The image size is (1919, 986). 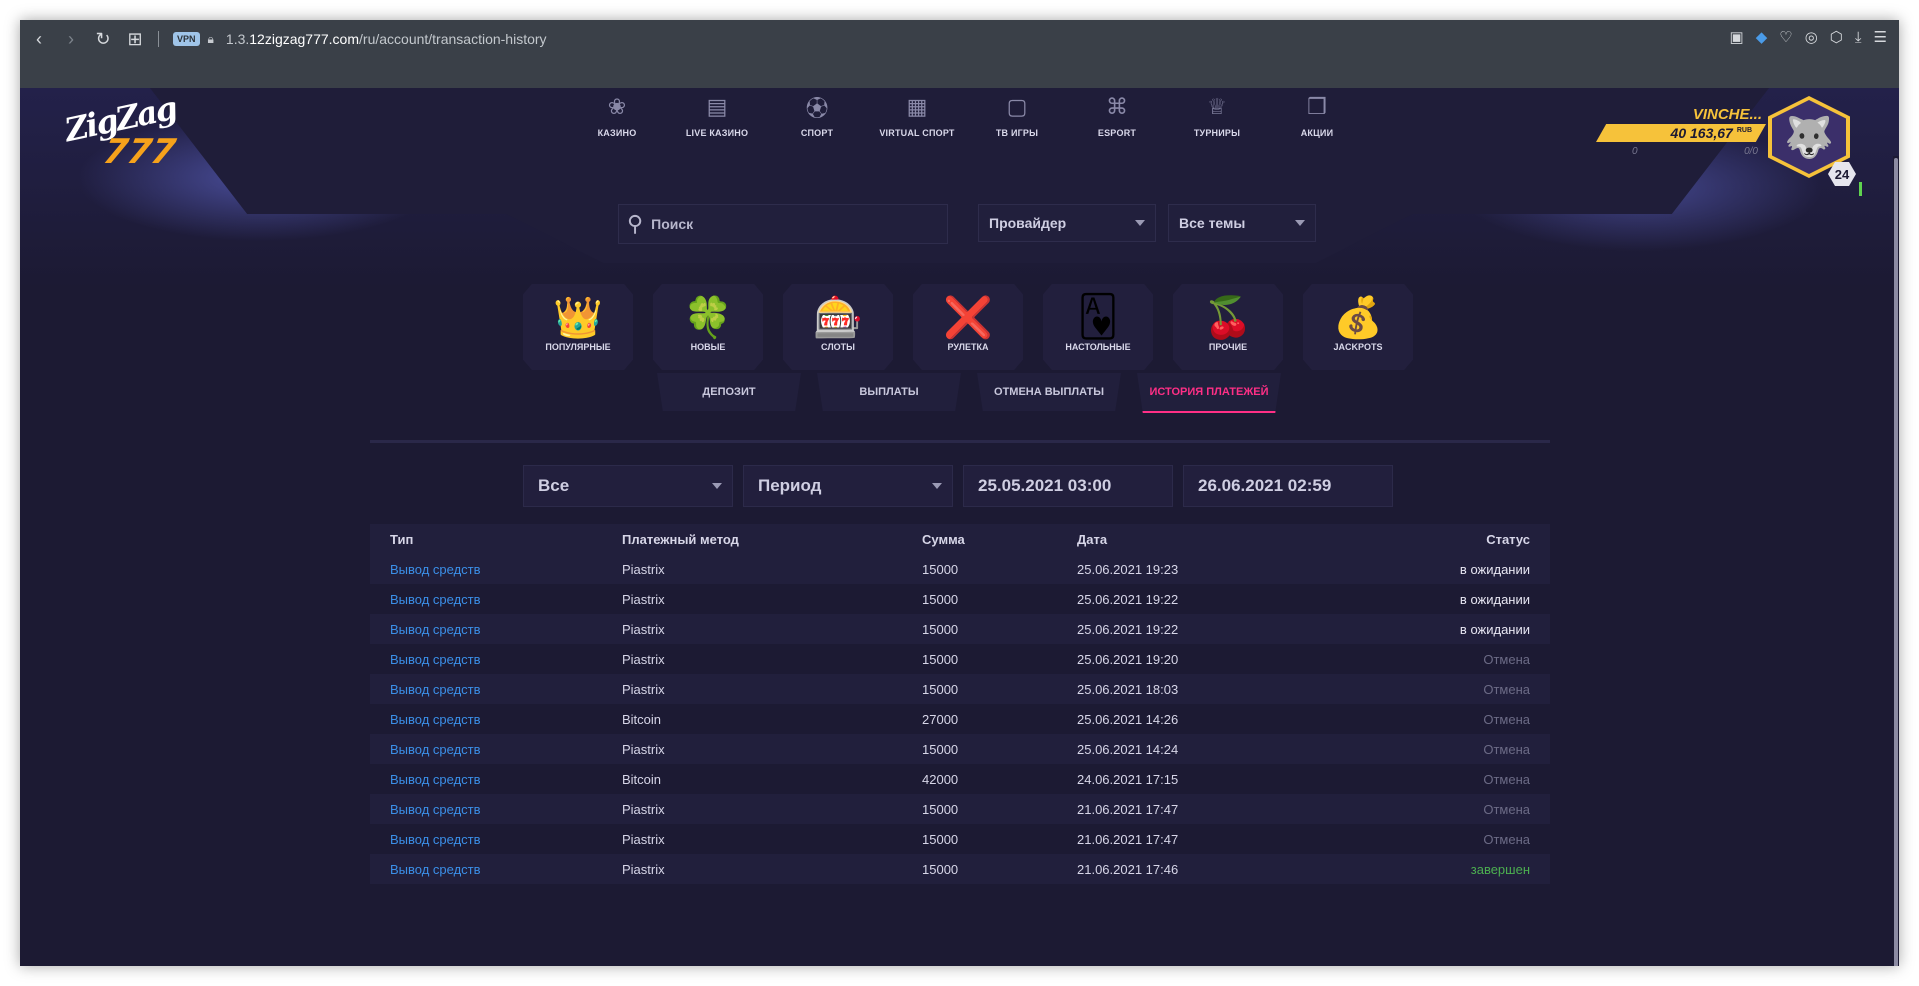 I want to click on nav-label: LIVE КАЗИНО, so click(x=717, y=133).